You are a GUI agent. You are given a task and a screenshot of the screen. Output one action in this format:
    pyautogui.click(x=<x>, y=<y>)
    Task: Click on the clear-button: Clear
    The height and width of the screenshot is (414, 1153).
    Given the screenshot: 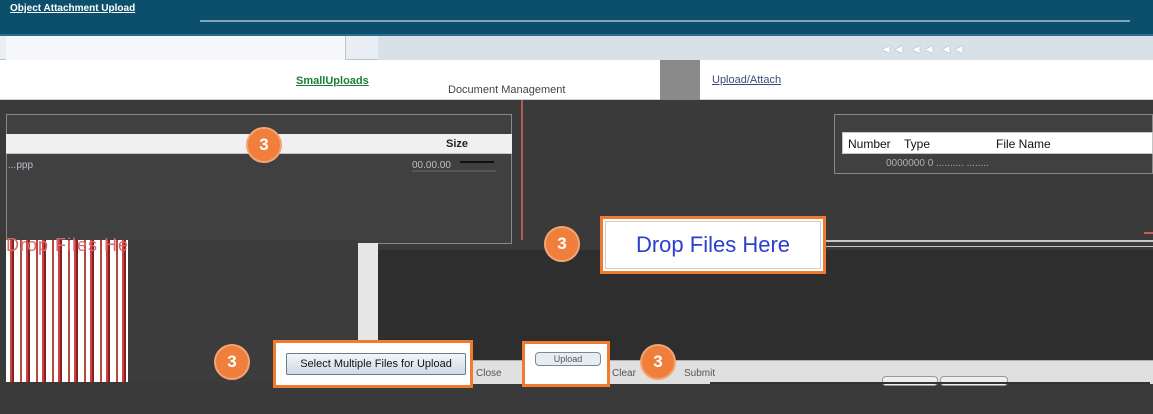 What is the action you would take?
    pyautogui.click(x=624, y=373)
    